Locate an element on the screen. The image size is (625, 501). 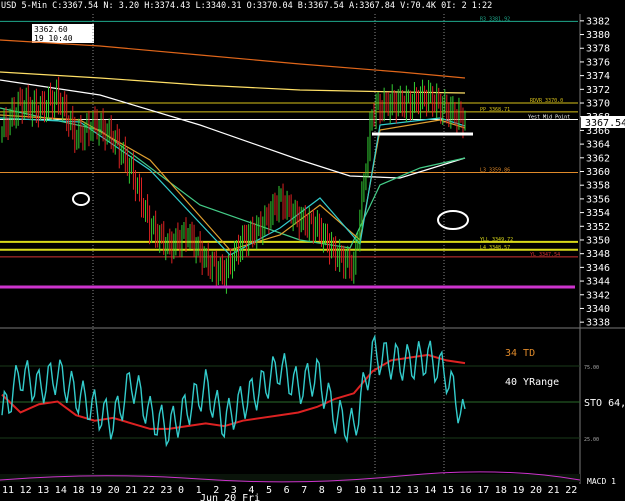
level-75-label: 75.00 is located at coordinates (591, 368).